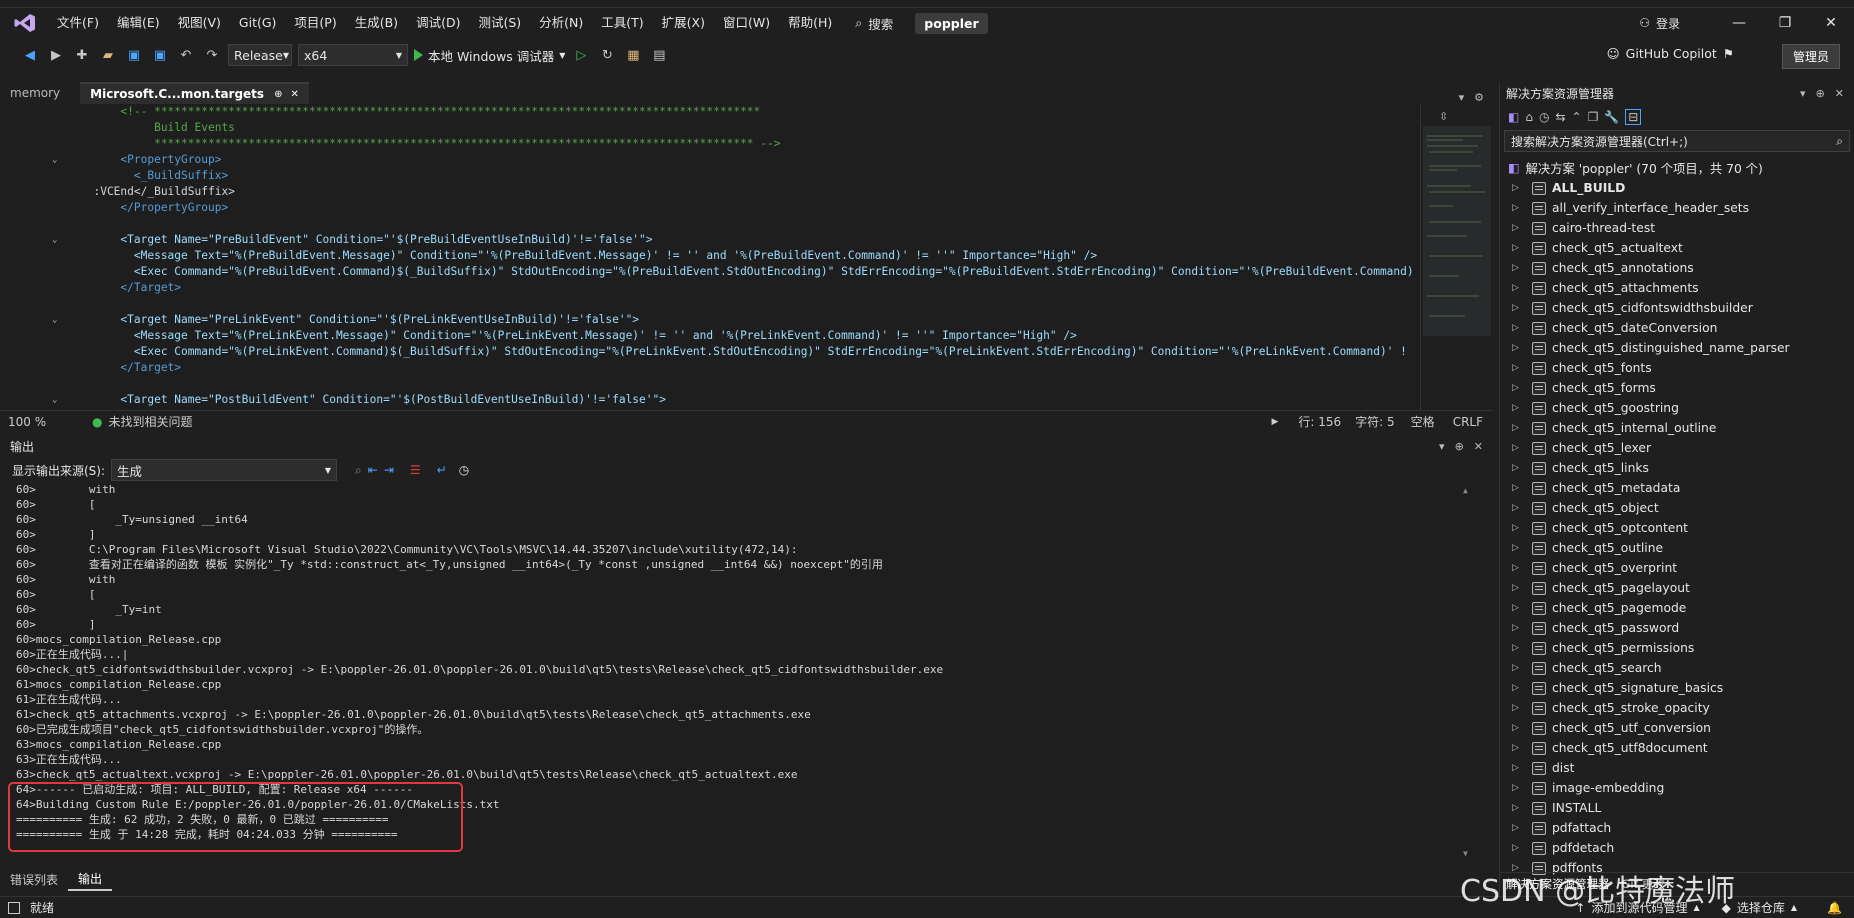  I want to click on word-wrap-icon: ↵, so click(442, 470).